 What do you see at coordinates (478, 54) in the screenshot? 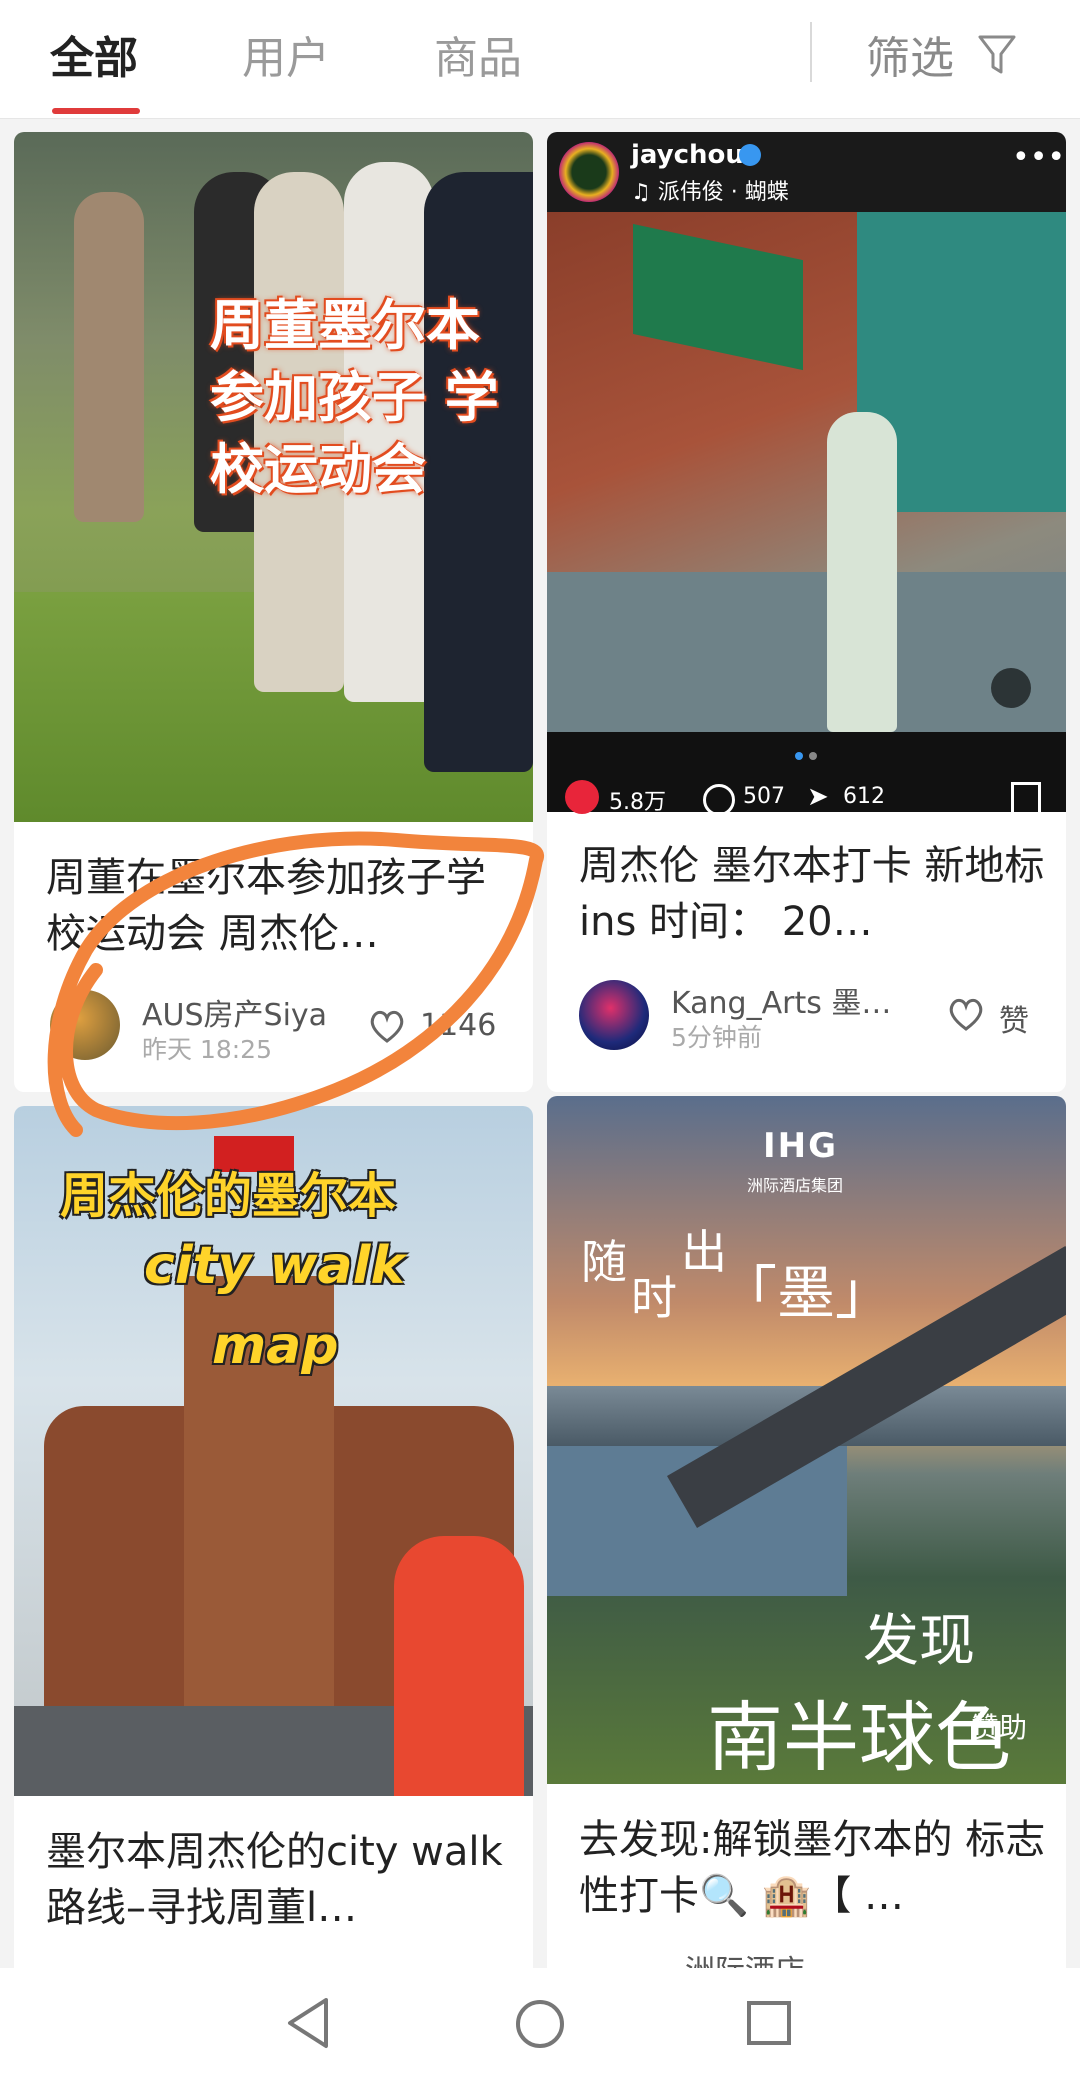
I see `tab-products: 商品` at bounding box center [478, 54].